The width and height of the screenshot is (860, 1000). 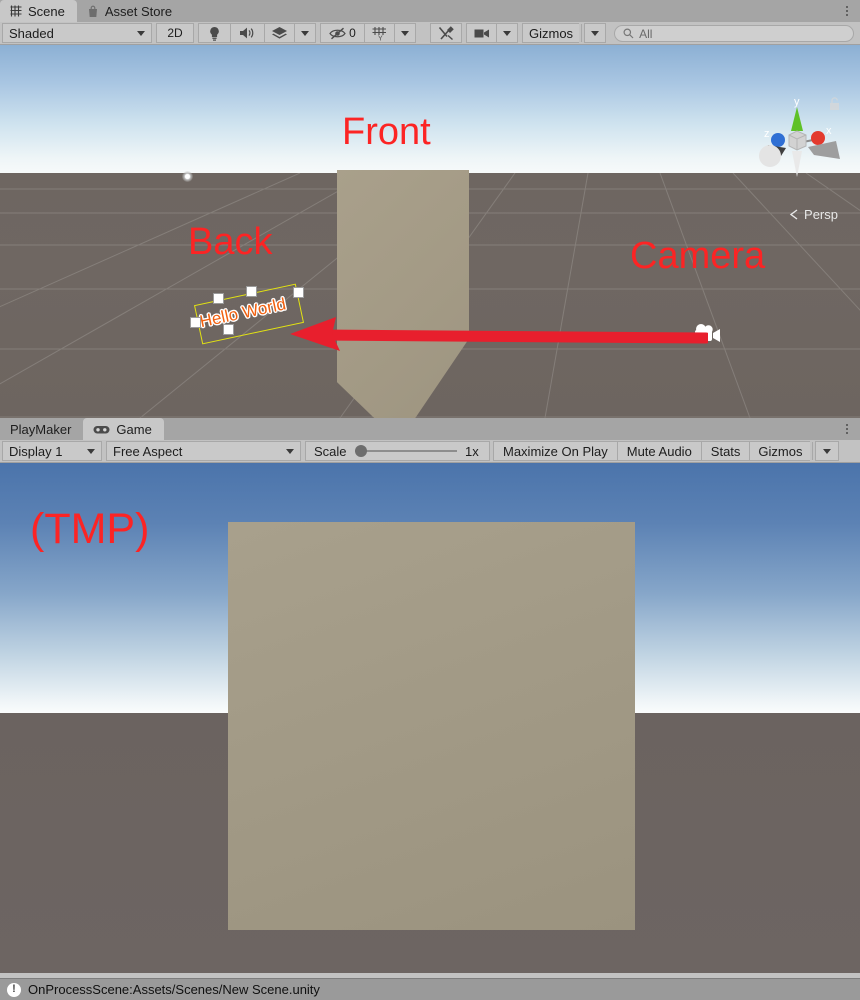 I want to click on game-gizmos-separator, so click(x=813, y=451).